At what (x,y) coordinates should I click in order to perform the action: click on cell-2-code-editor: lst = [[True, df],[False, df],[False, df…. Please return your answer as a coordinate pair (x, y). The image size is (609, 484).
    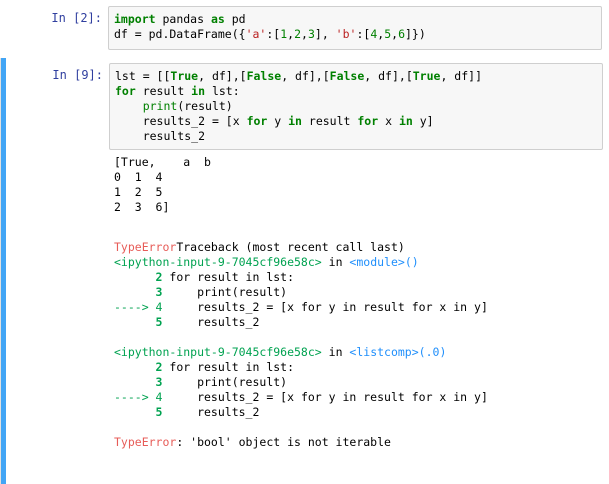
    Looking at the image, I should click on (356, 106).